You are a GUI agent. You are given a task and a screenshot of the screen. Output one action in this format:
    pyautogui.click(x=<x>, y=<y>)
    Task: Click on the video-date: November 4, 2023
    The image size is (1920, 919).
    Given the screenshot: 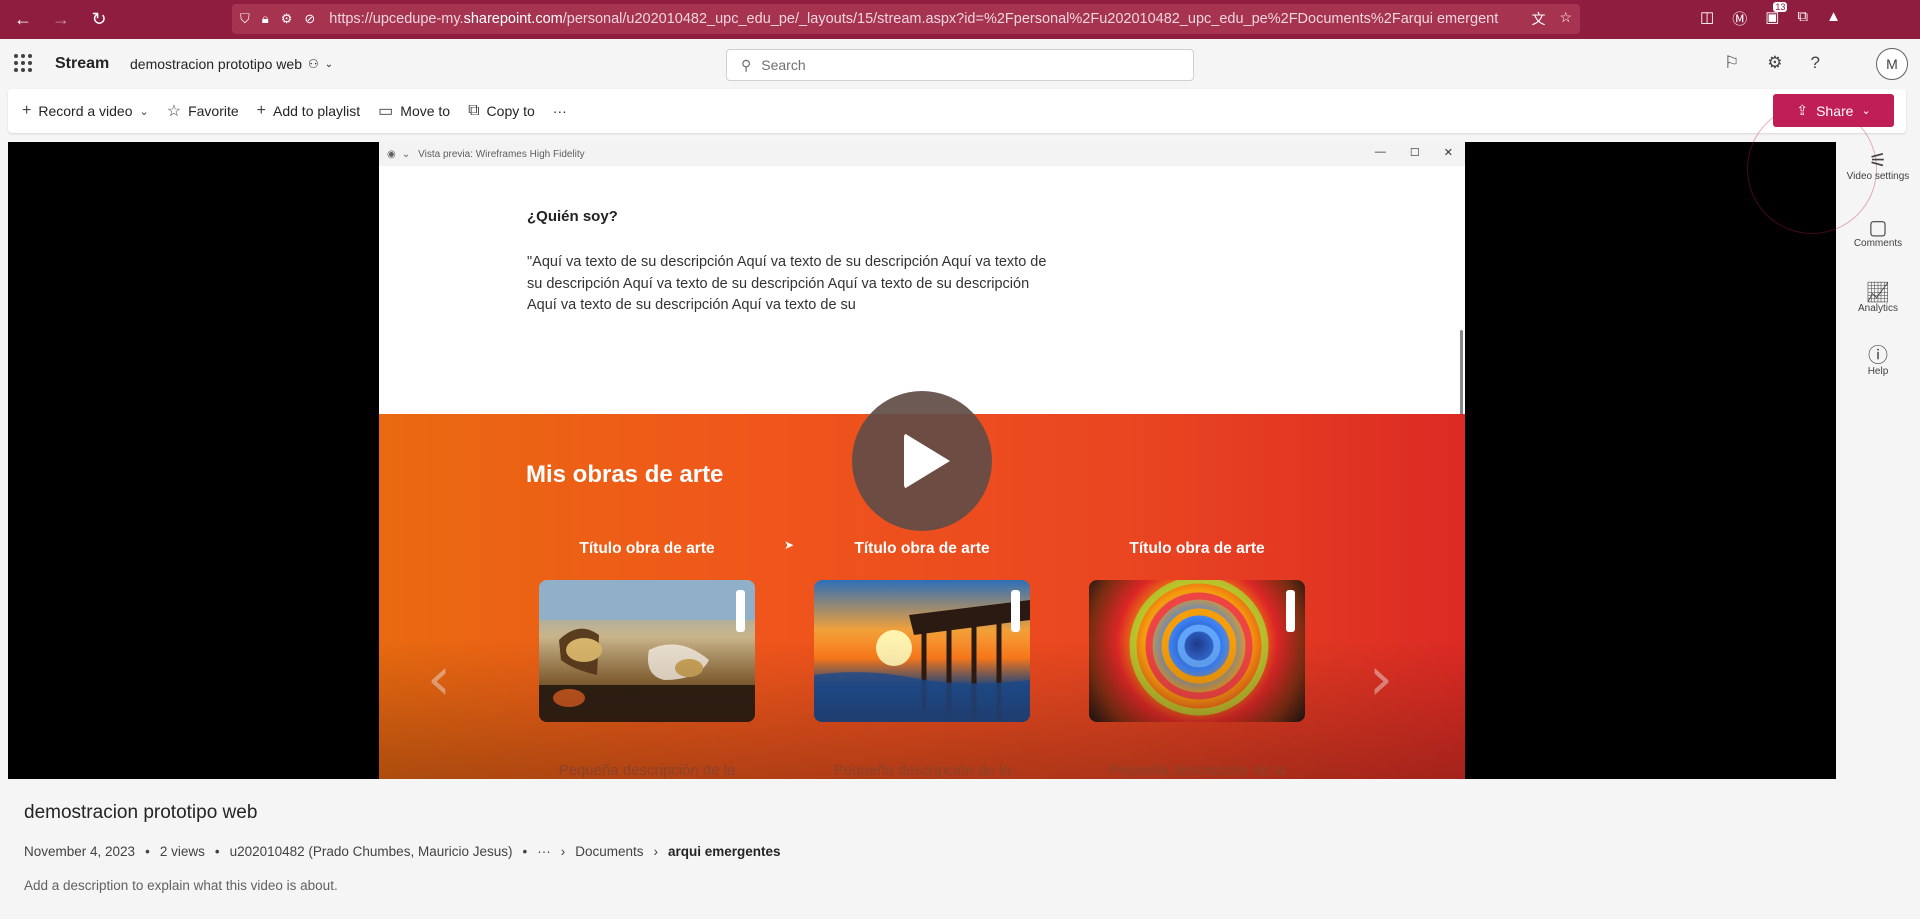 What is the action you would take?
    pyautogui.click(x=80, y=851)
    